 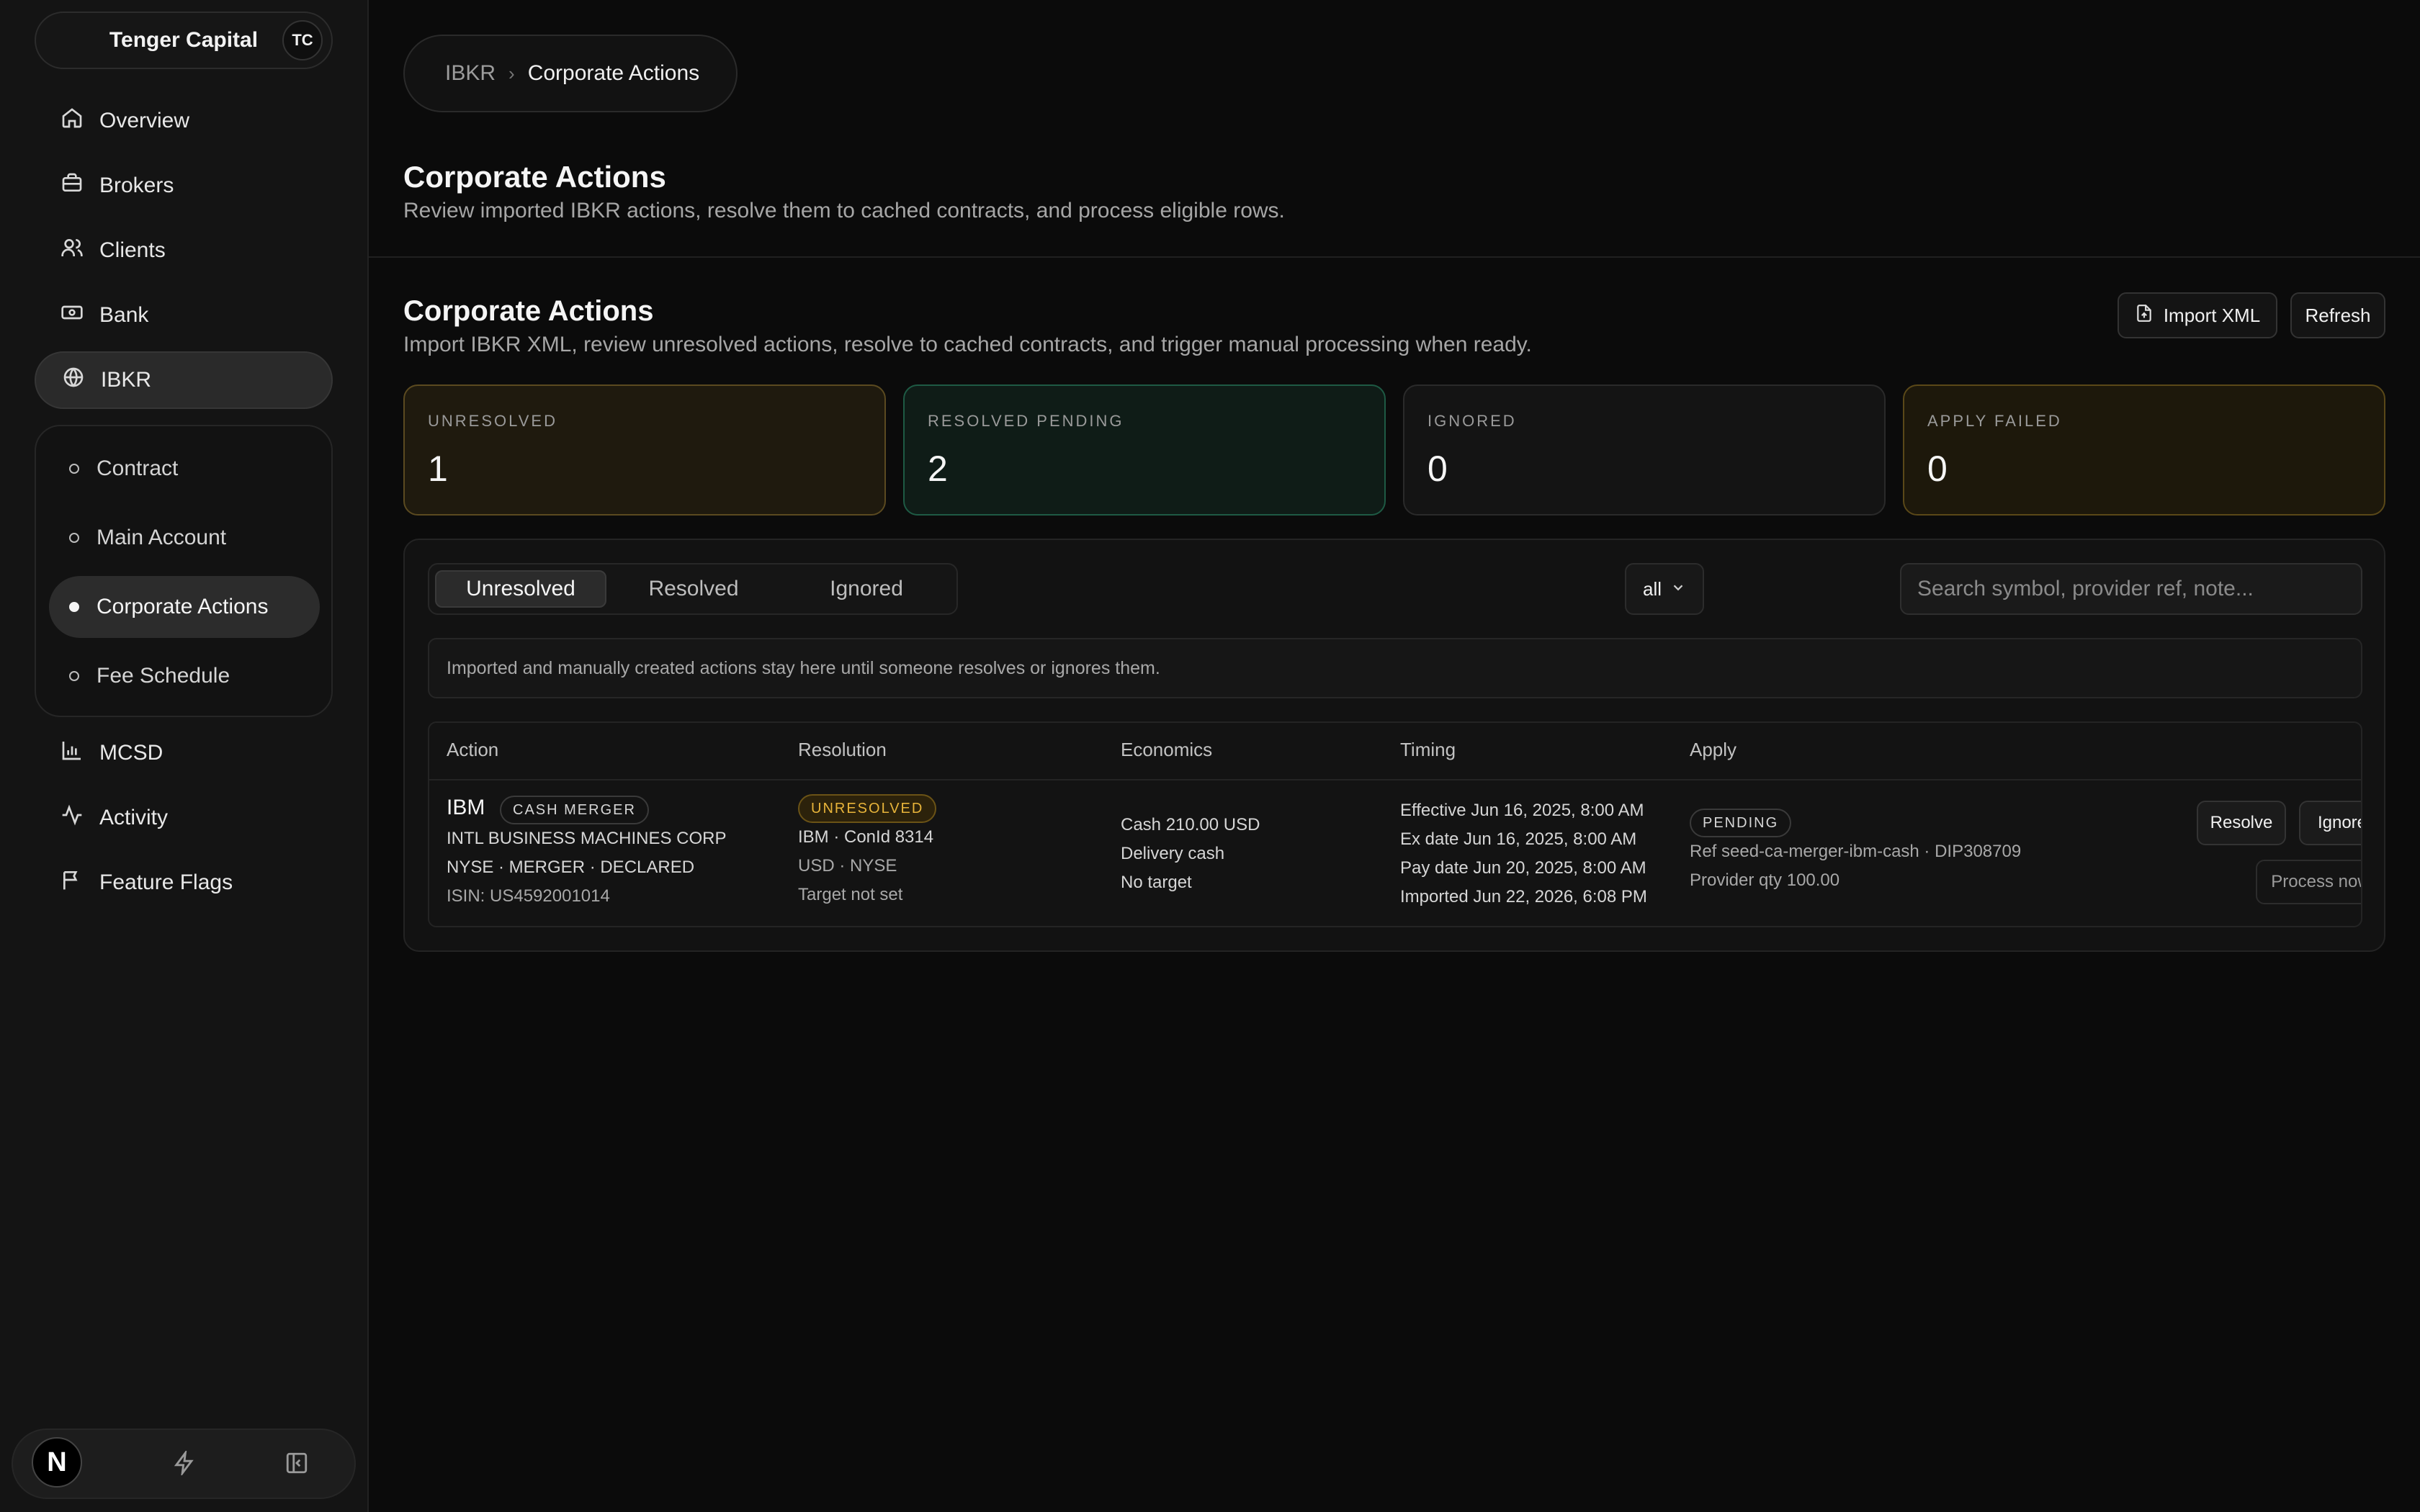 I want to click on refresh-label: Refresh, so click(x=2338, y=315).